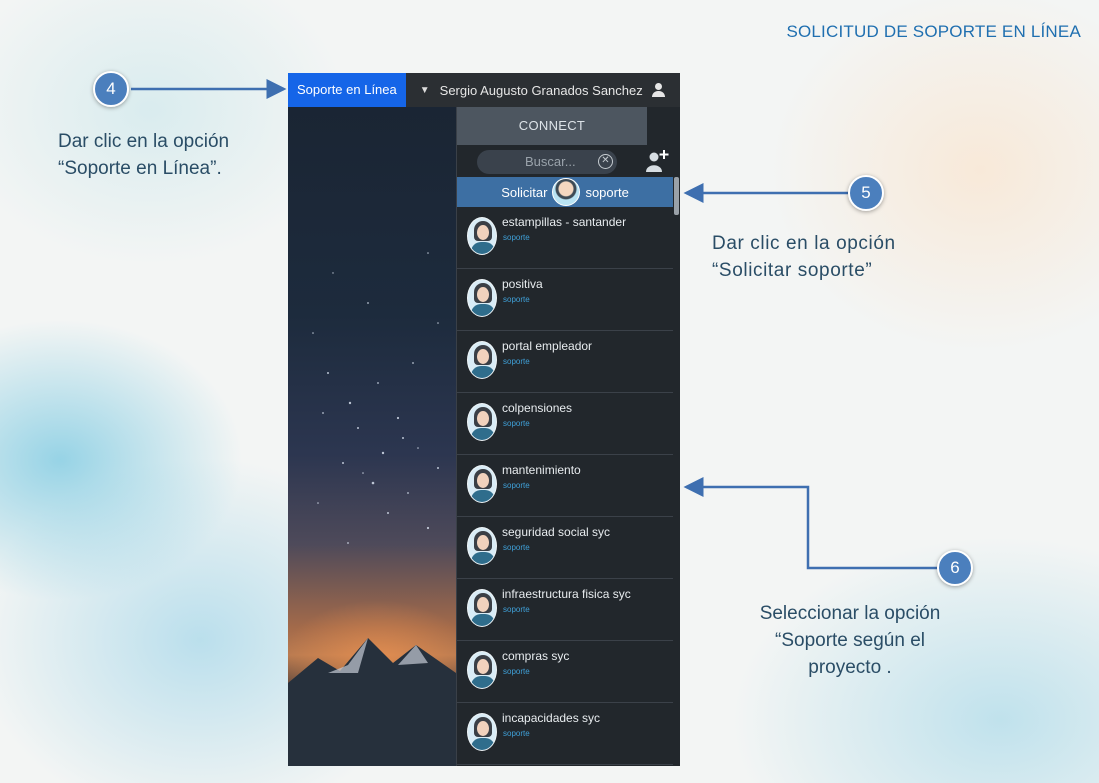 This screenshot has width=1099, height=783. I want to click on step-5-badge: 5, so click(866, 193).